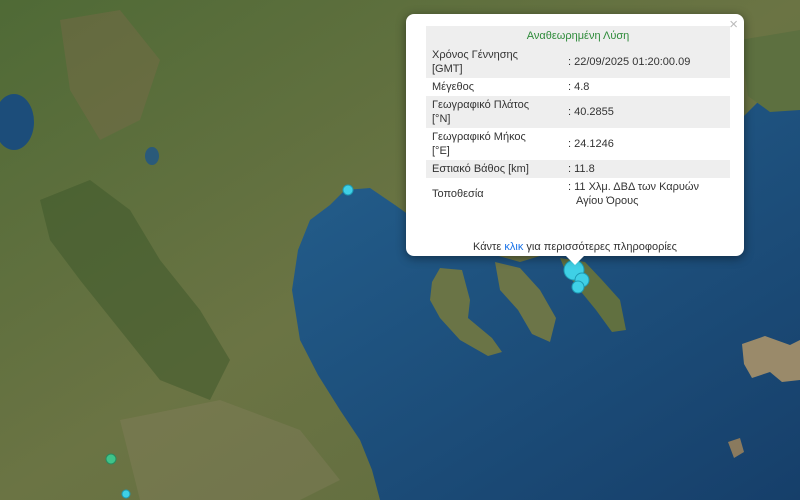 The image size is (800, 500). What do you see at coordinates (607, 201) in the screenshot?
I see `info-value-line: Αγίου Όρους` at bounding box center [607, 201].